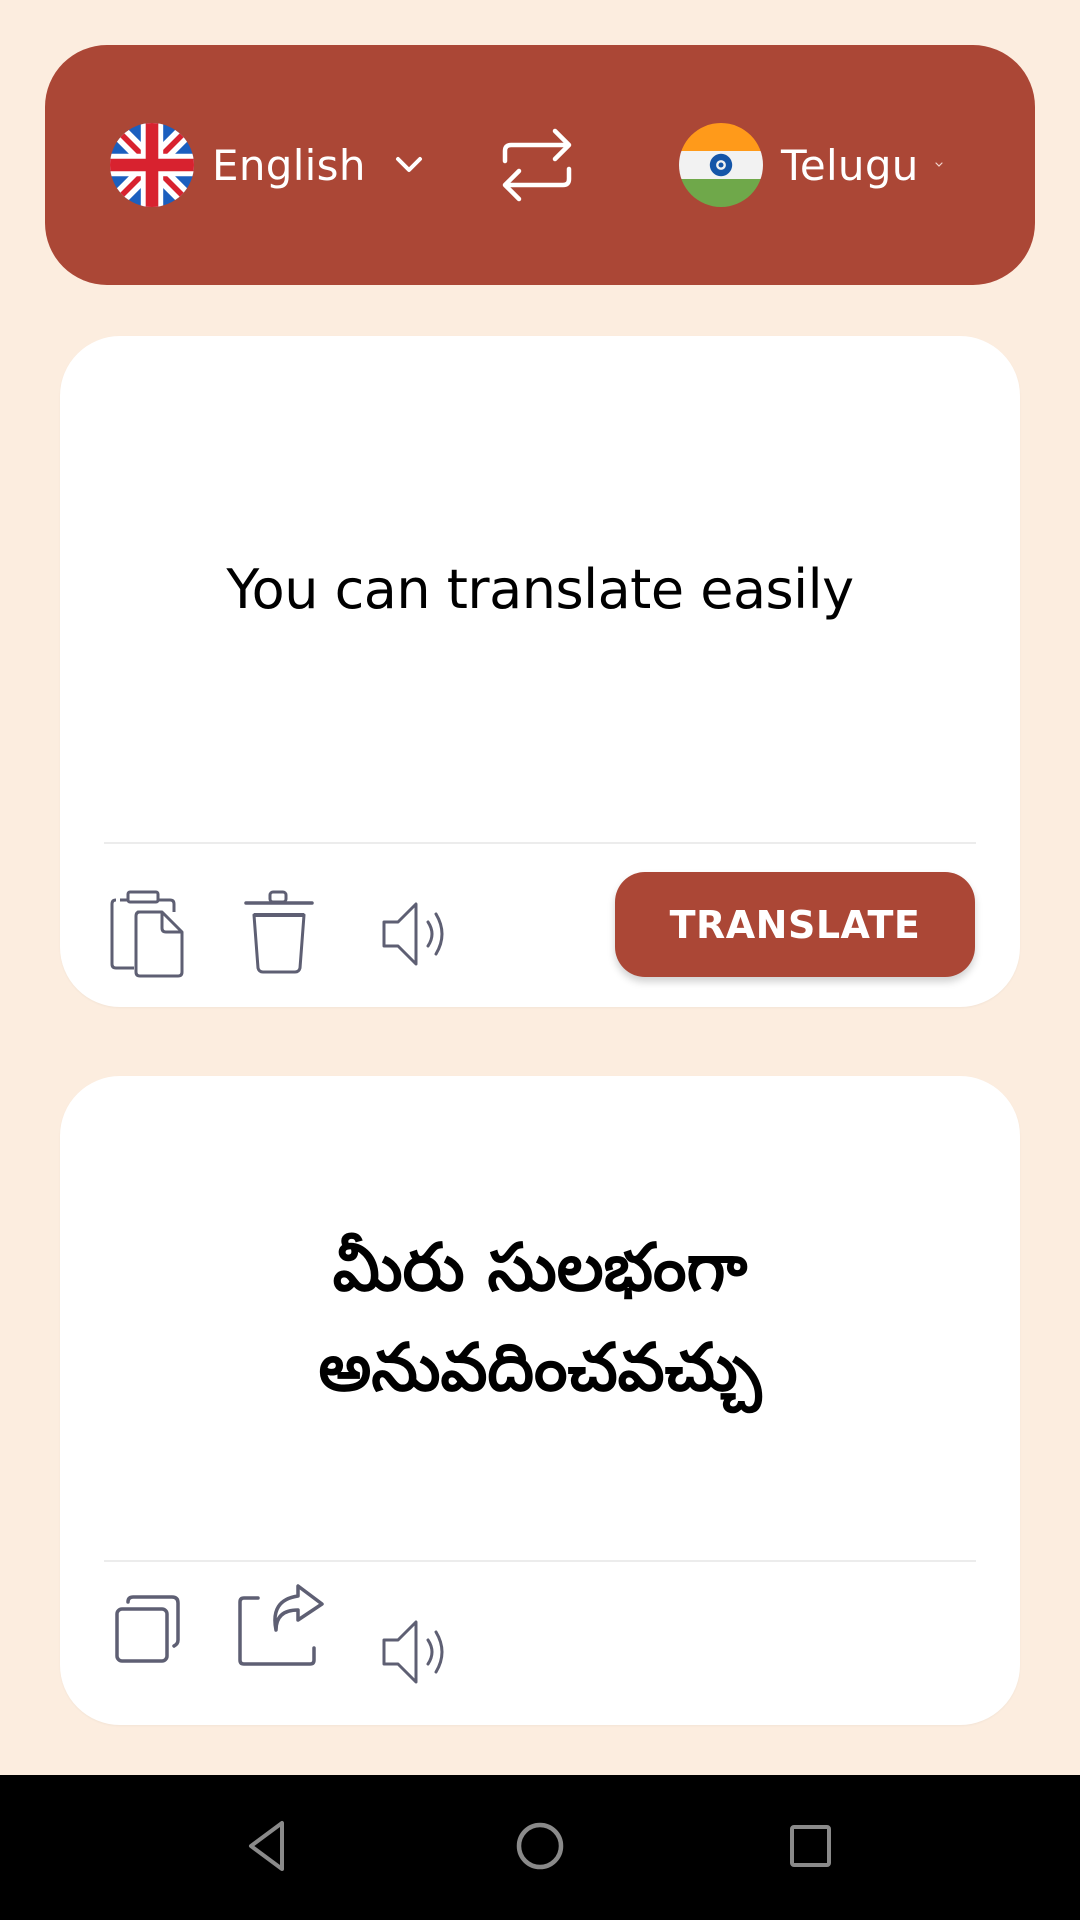 The image size is (1080, 1920). I want to click on home-circle-icon, so click(540, 1848).